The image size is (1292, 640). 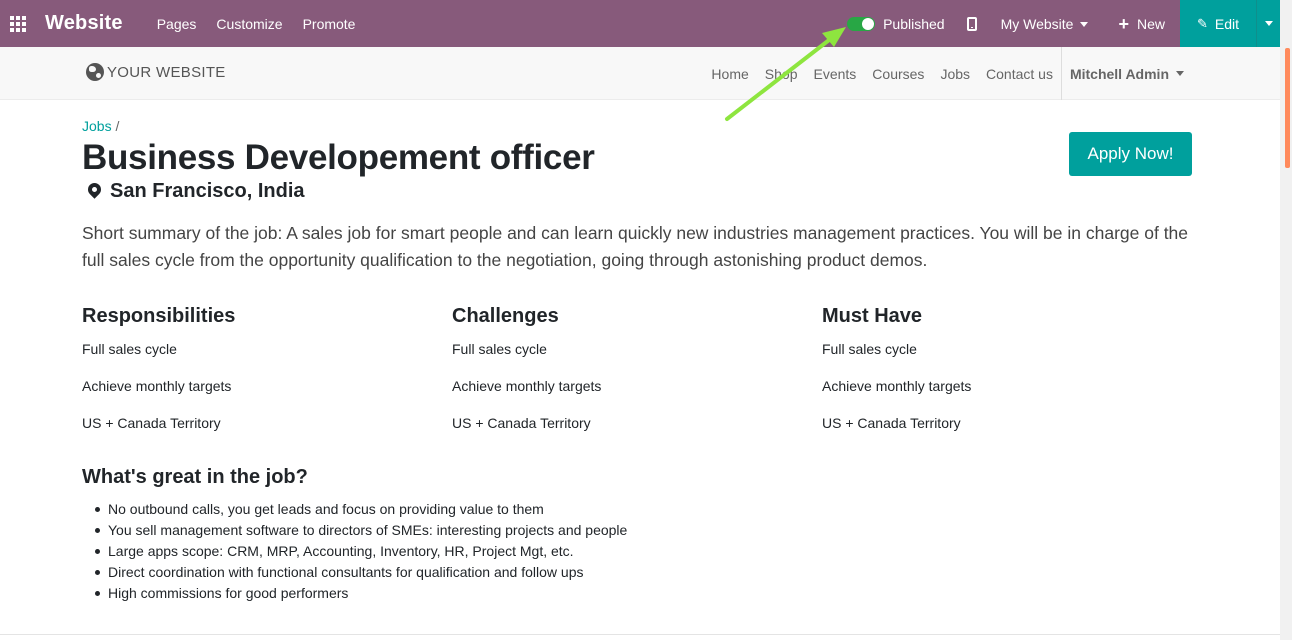 What do you see at coordinates (329, 24) in the screenshot?
I see `menu-promote: Promote` at bounding box center [329, 24].